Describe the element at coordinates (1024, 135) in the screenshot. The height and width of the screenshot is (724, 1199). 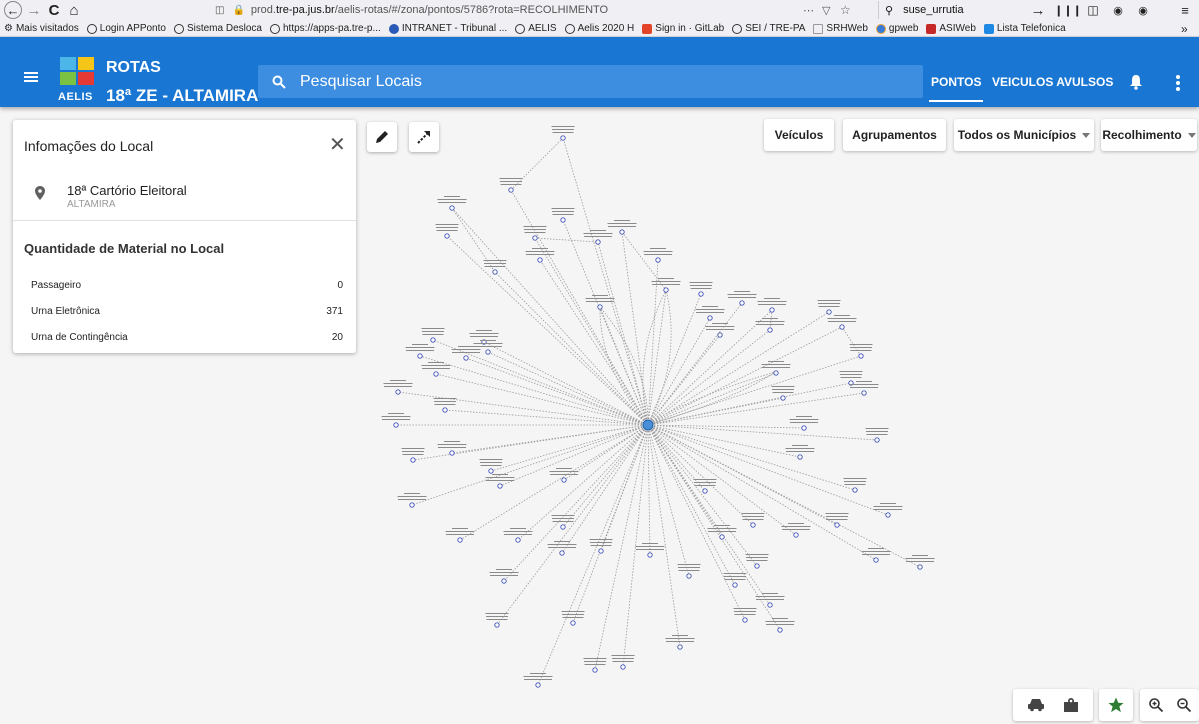
I see `municipio-select: Todos os Municípios` at that location.